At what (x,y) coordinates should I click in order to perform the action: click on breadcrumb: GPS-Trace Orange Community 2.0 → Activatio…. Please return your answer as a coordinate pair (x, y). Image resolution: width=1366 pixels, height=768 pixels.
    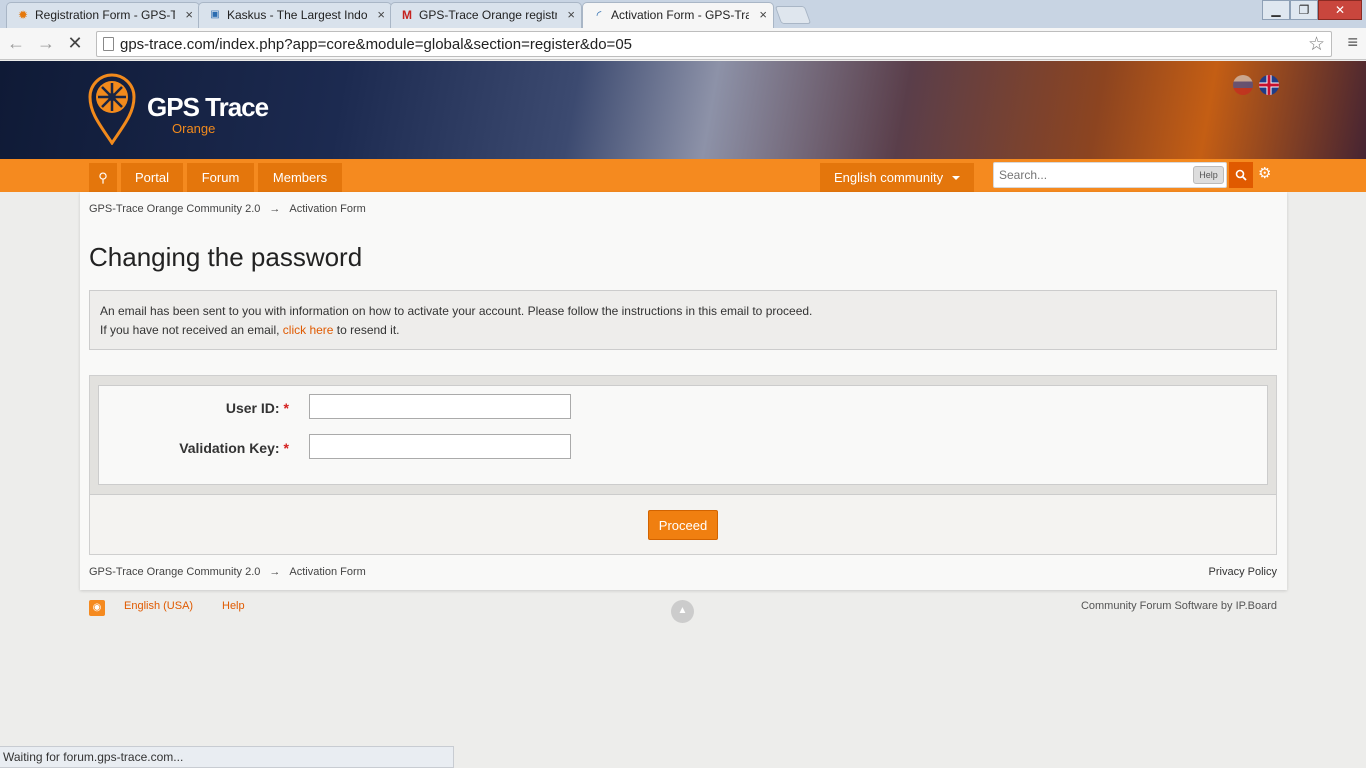
    Looking at the image, I should click on (227, 209).